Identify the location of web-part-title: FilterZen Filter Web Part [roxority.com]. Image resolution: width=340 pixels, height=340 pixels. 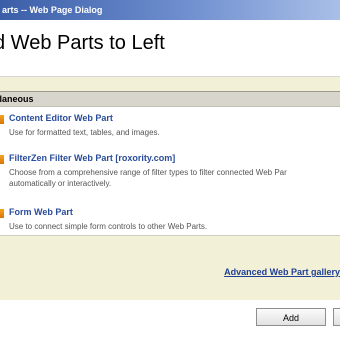
(92, 158).